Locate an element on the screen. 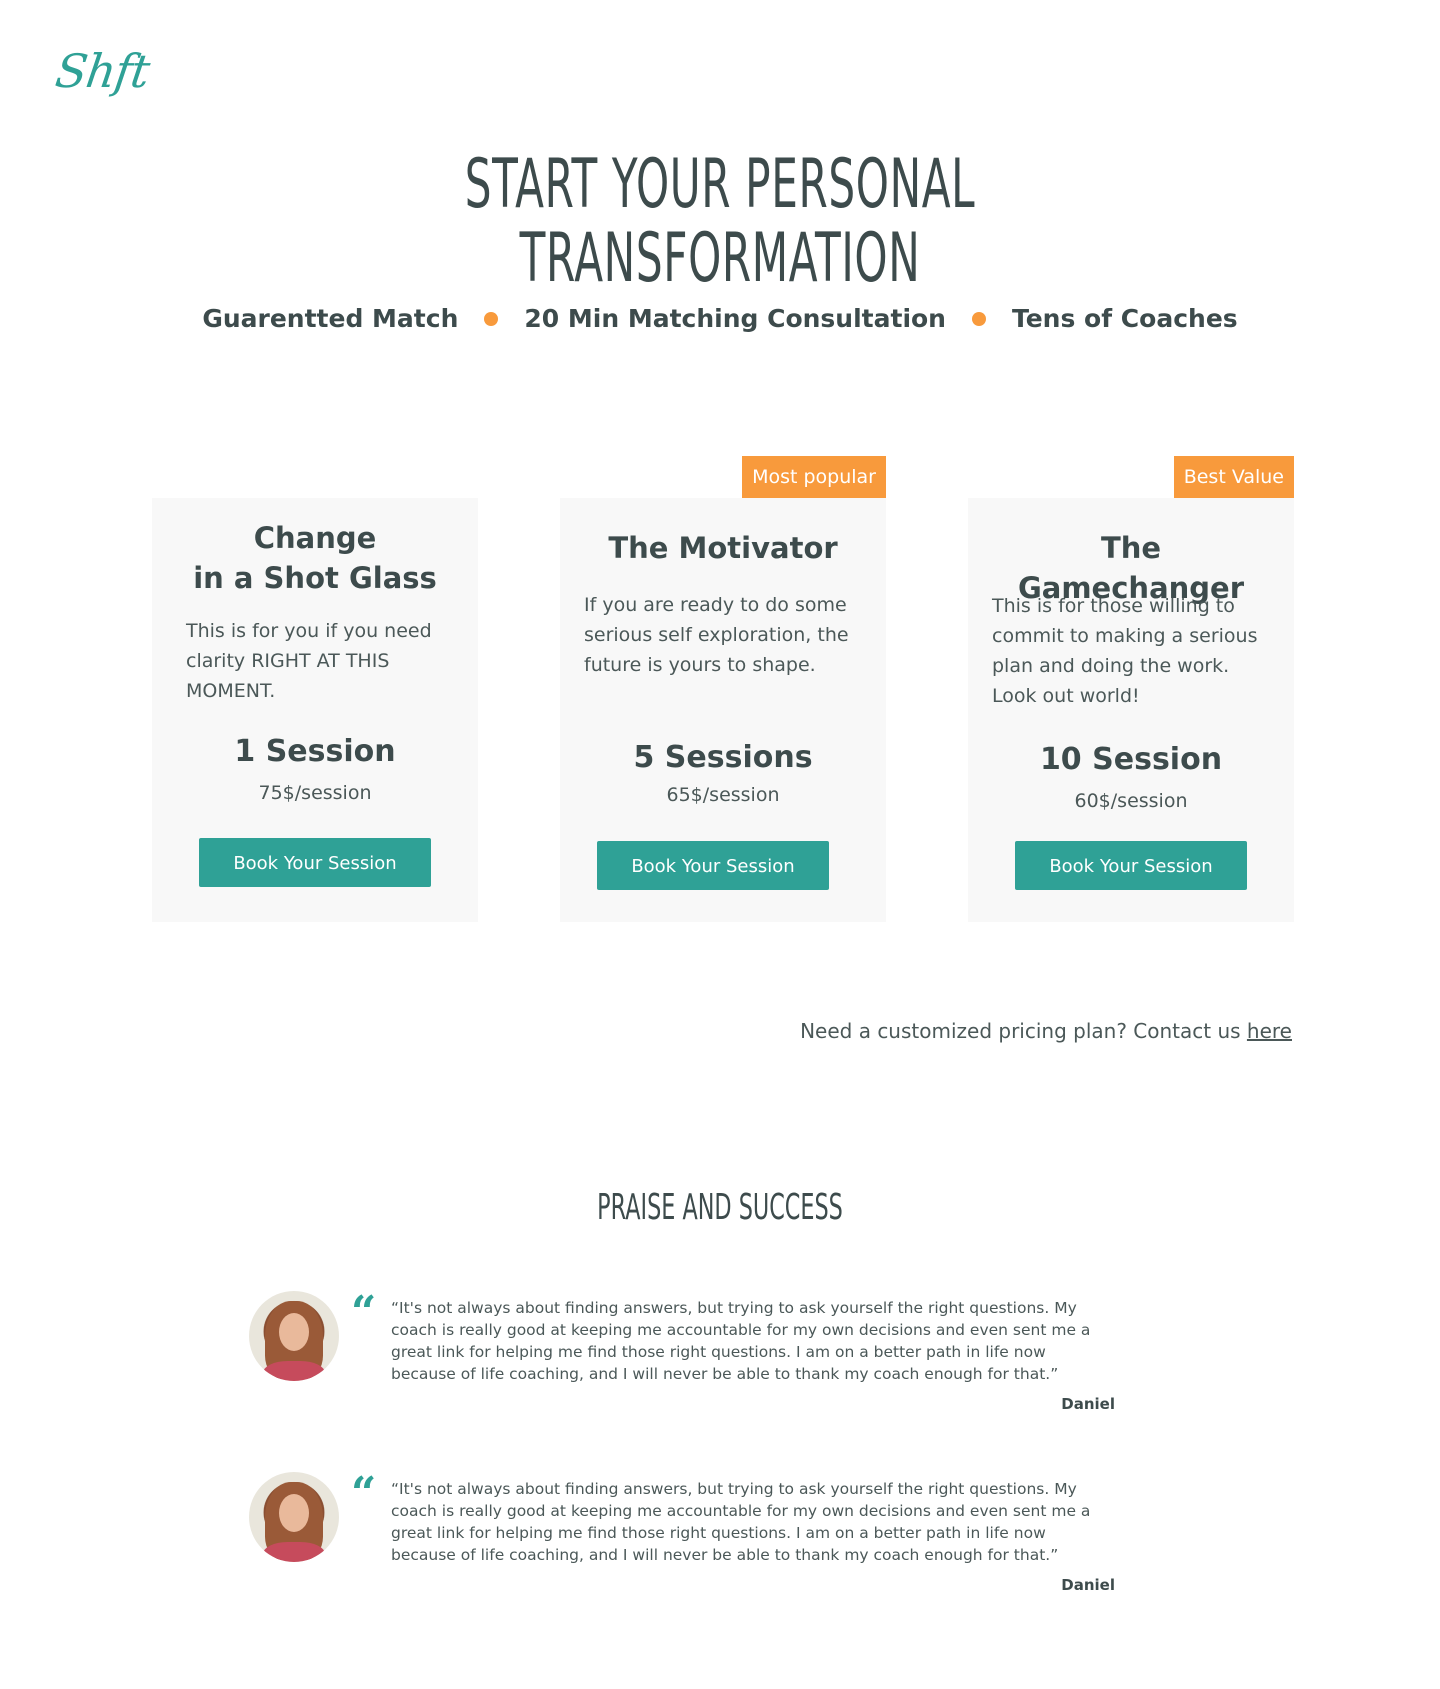  card-title: Change in a Shot Glass is located at coordinates (315, 558).